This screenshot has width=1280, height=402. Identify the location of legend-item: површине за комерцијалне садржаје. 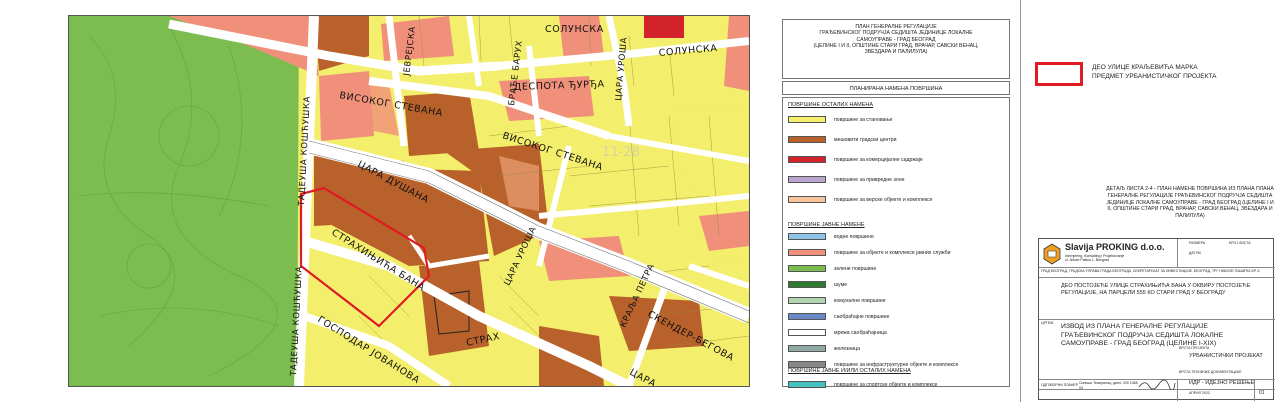
(855, 159).